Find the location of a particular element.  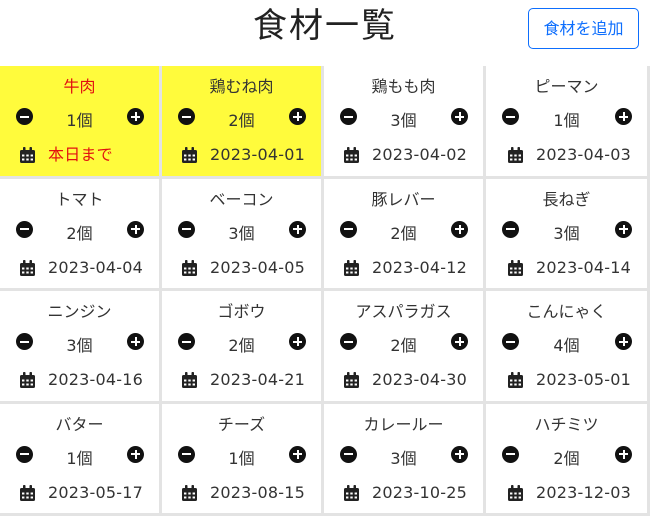

expiry-row: 2023-05-17 is located at coordinates (87, 493).